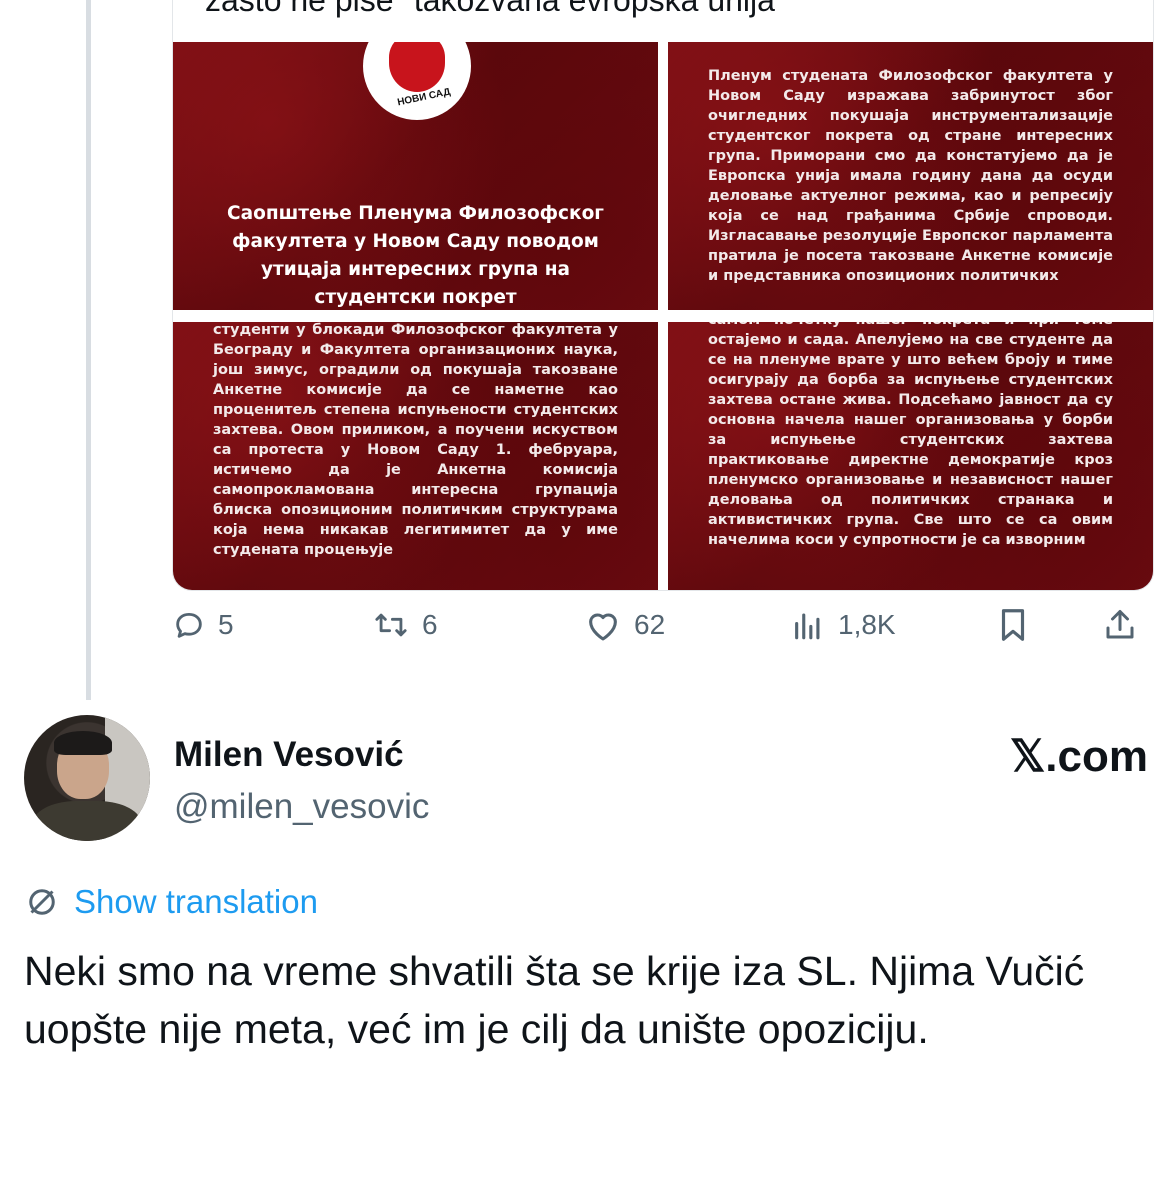 Image resolution: width=1175 pixels, height=1200 pixels. What do you see at coordinates (88, 350) in the screenshot?
I see `thread-line` at bounding box center [88, 350].